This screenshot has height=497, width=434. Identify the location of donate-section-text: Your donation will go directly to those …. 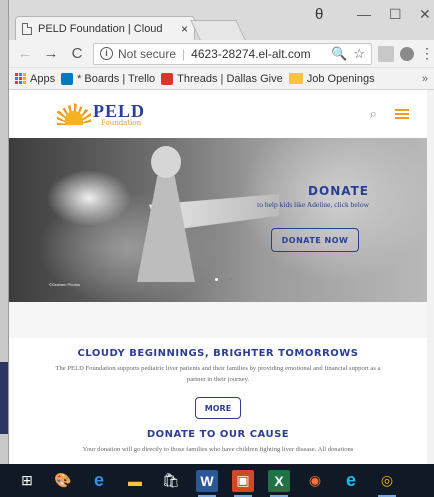
(218, 449).